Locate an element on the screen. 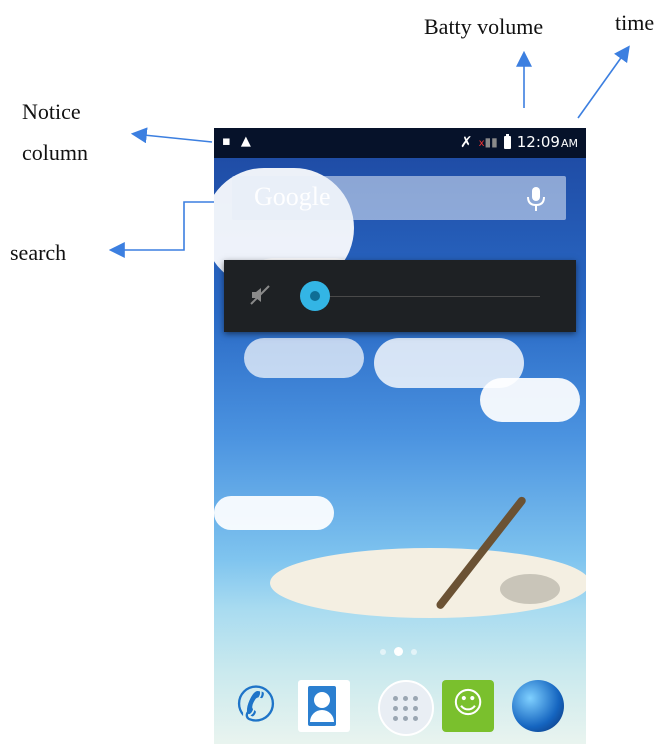  phone-icon: ✆ is located at coordinates (256, 706).